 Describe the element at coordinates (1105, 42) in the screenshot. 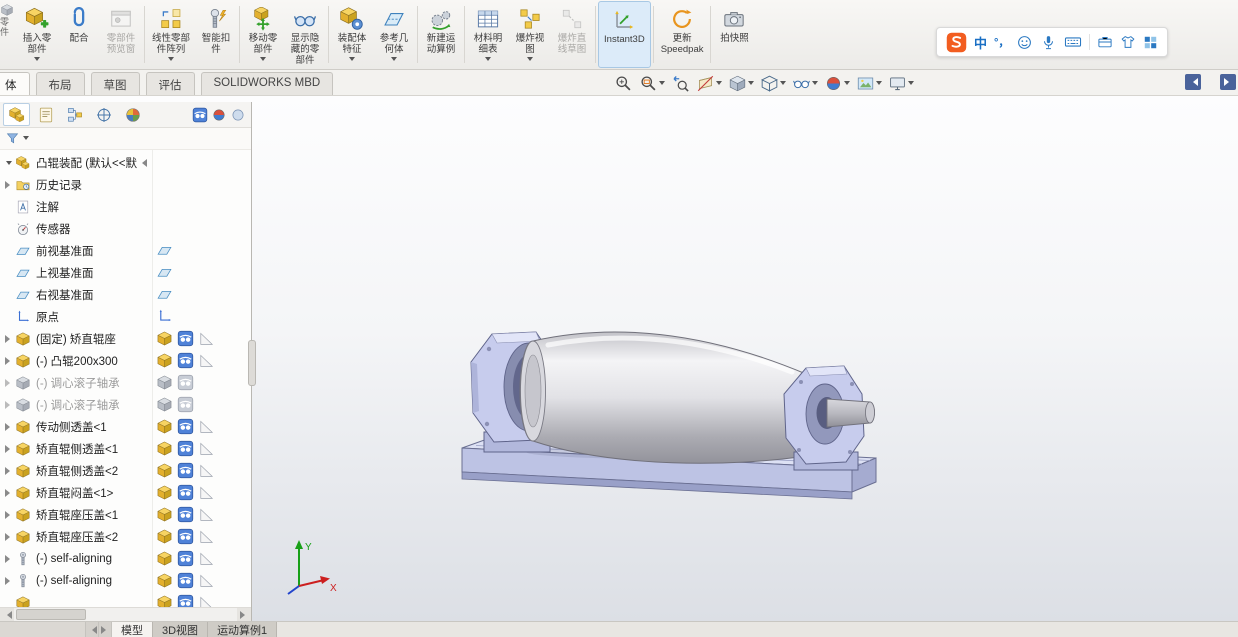

I see `toolbox-icon` at that location.